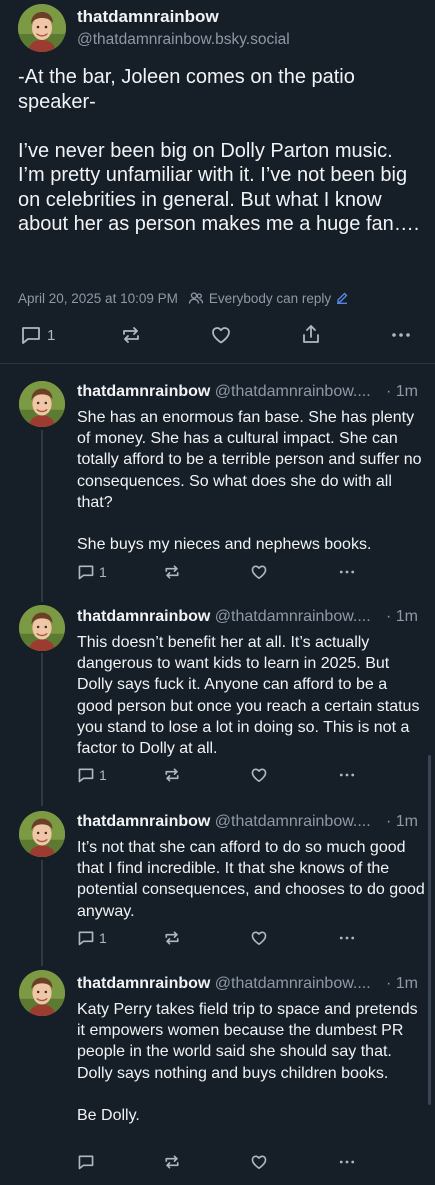 The width and height of the screenshot is (435, 1185). I want to click on scrollbar, so click(429, 930).